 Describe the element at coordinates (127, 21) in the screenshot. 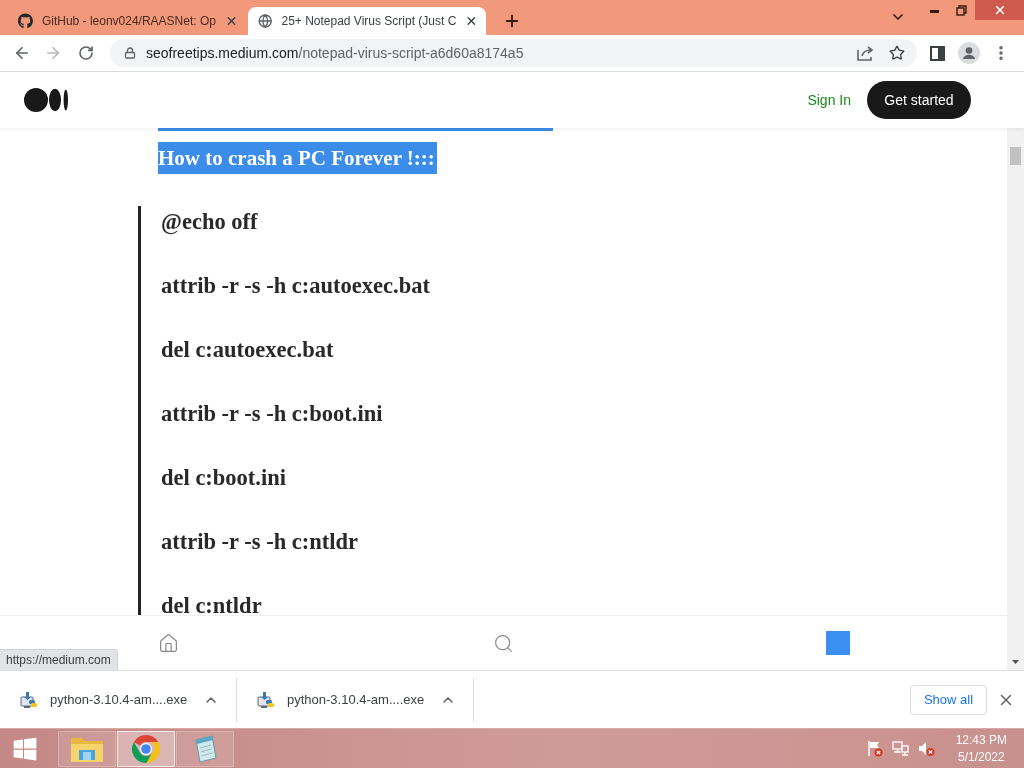

I see `browser-tab: GitHub - leonv024/RAASNet: Op` at that location.